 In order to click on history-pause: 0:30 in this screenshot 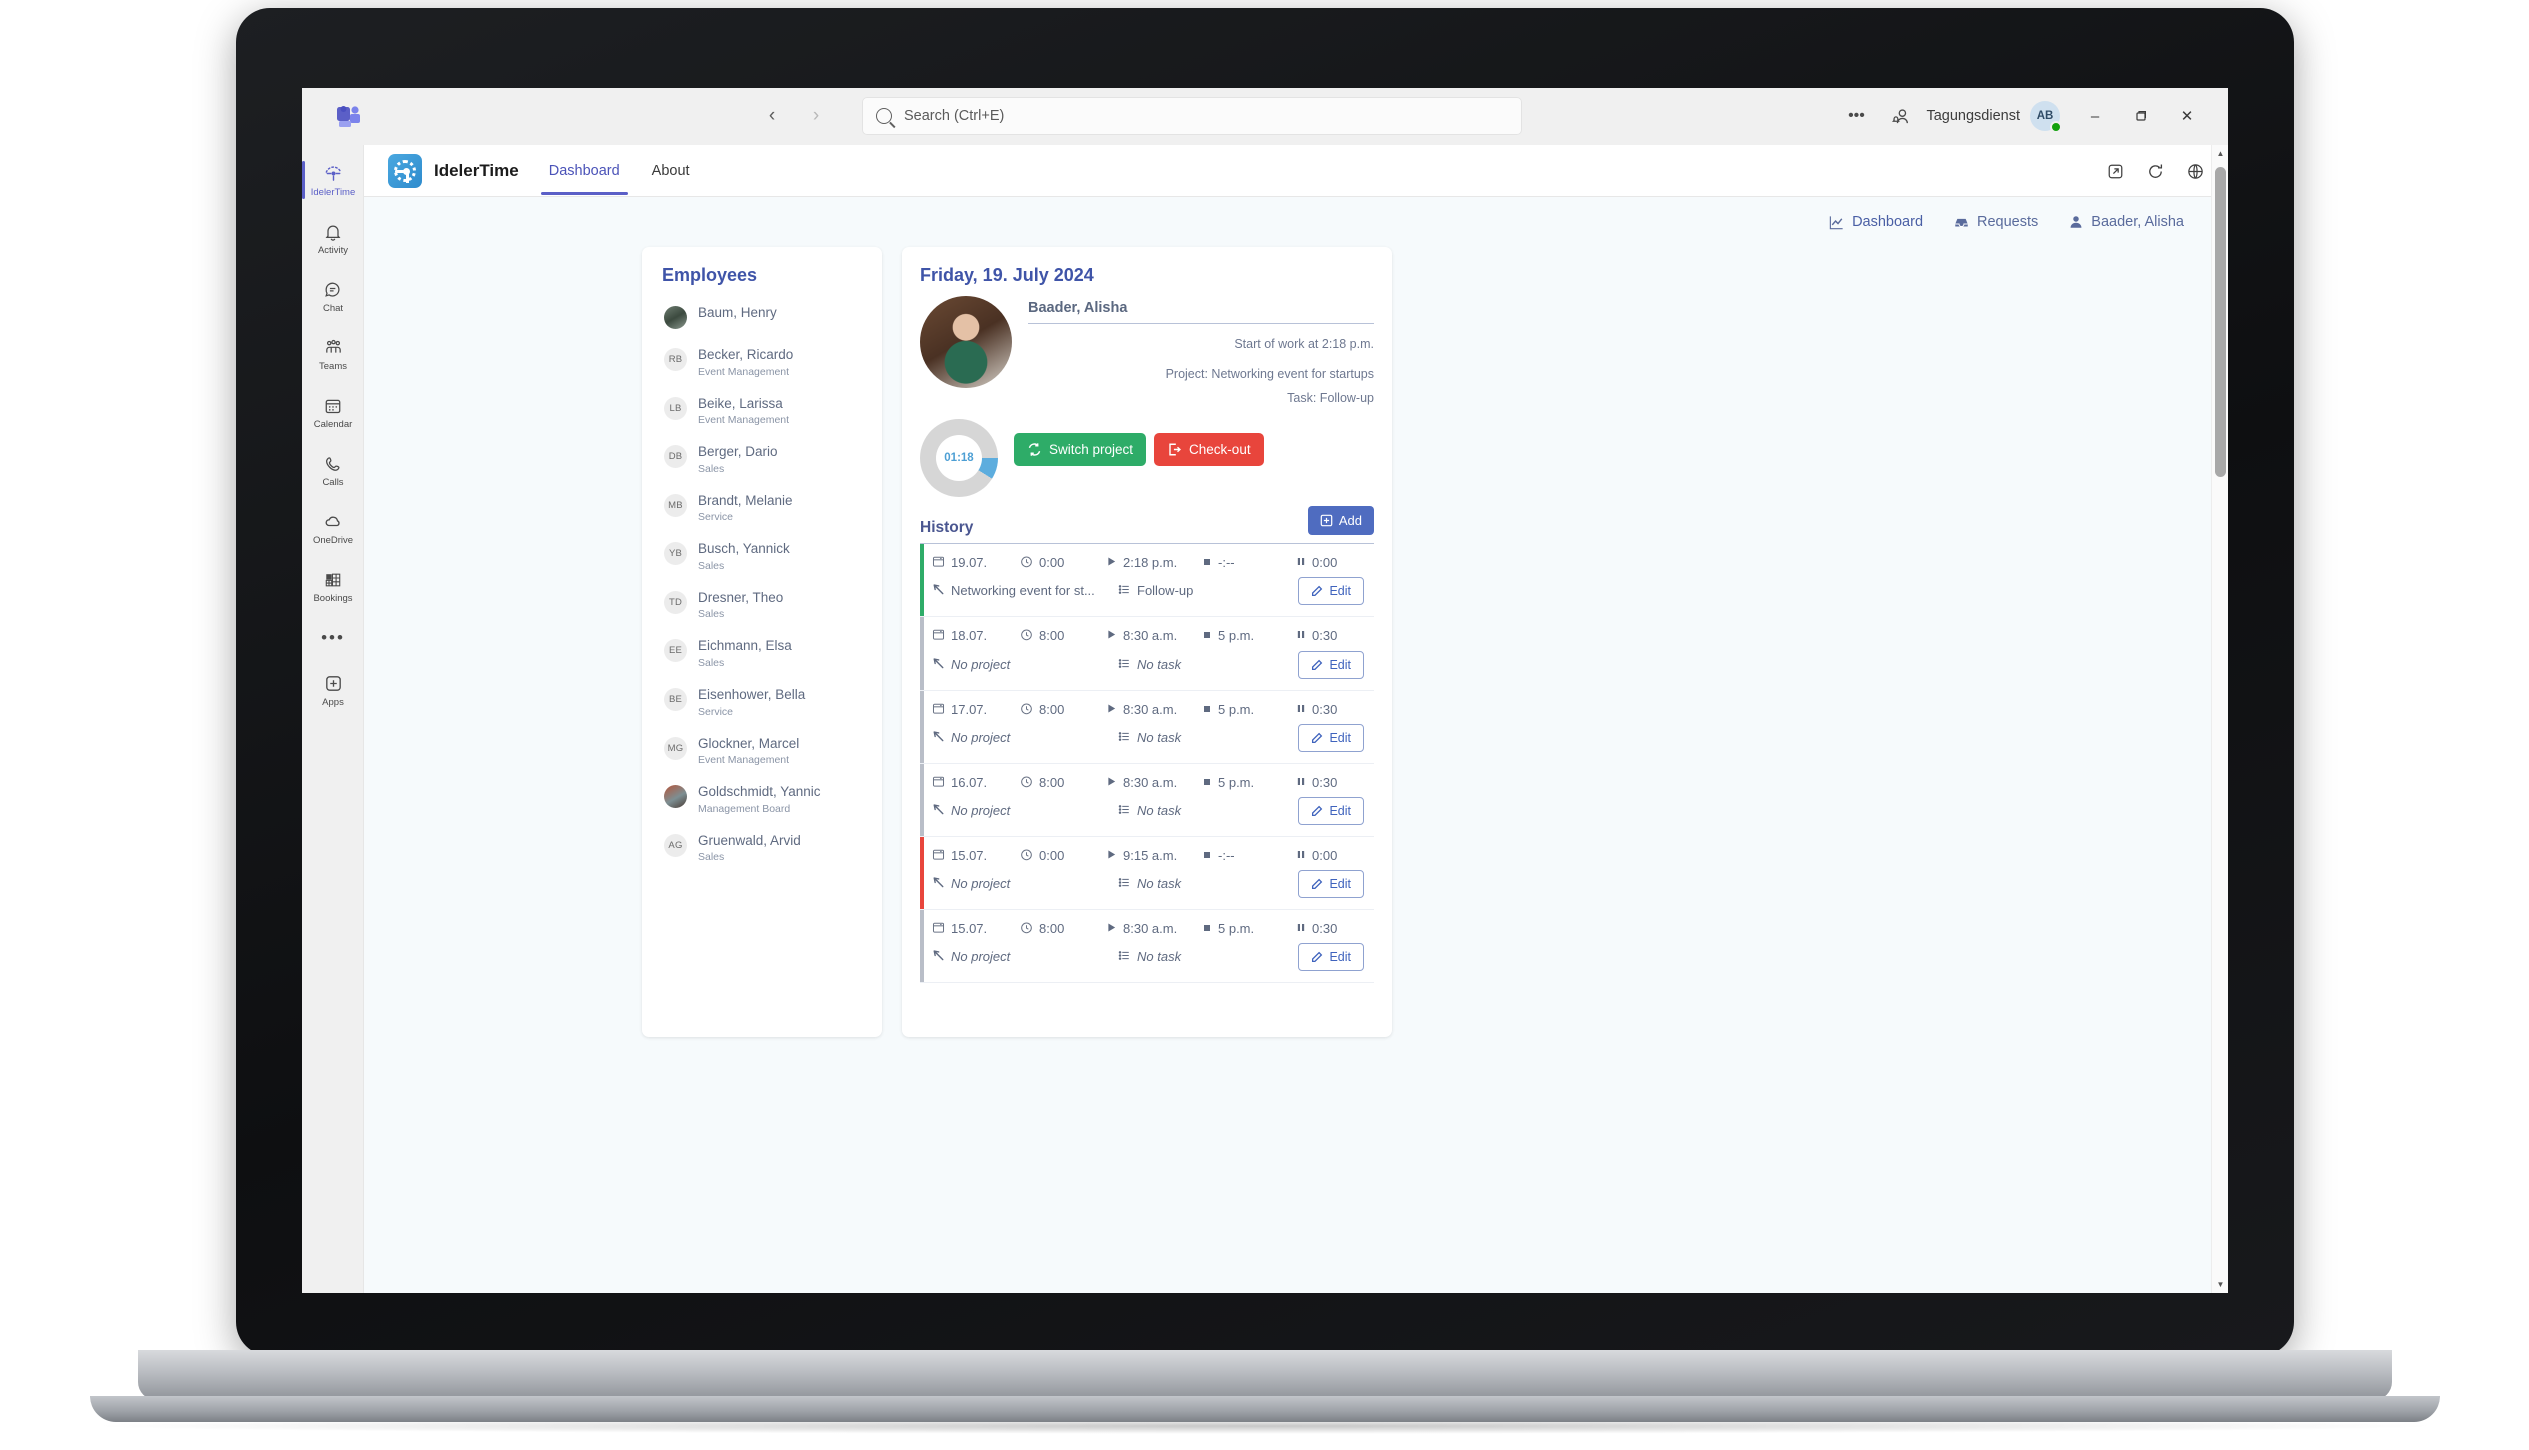, I will do `click(1331, 710)`.